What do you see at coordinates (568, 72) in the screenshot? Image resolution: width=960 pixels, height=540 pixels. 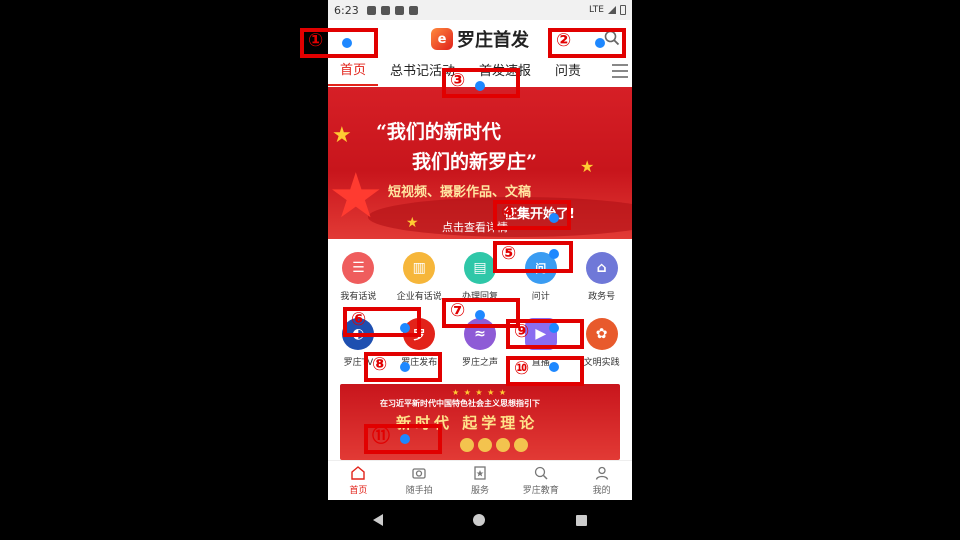 I see `tab-accountability: 问责` at bounding box center [568, 72].